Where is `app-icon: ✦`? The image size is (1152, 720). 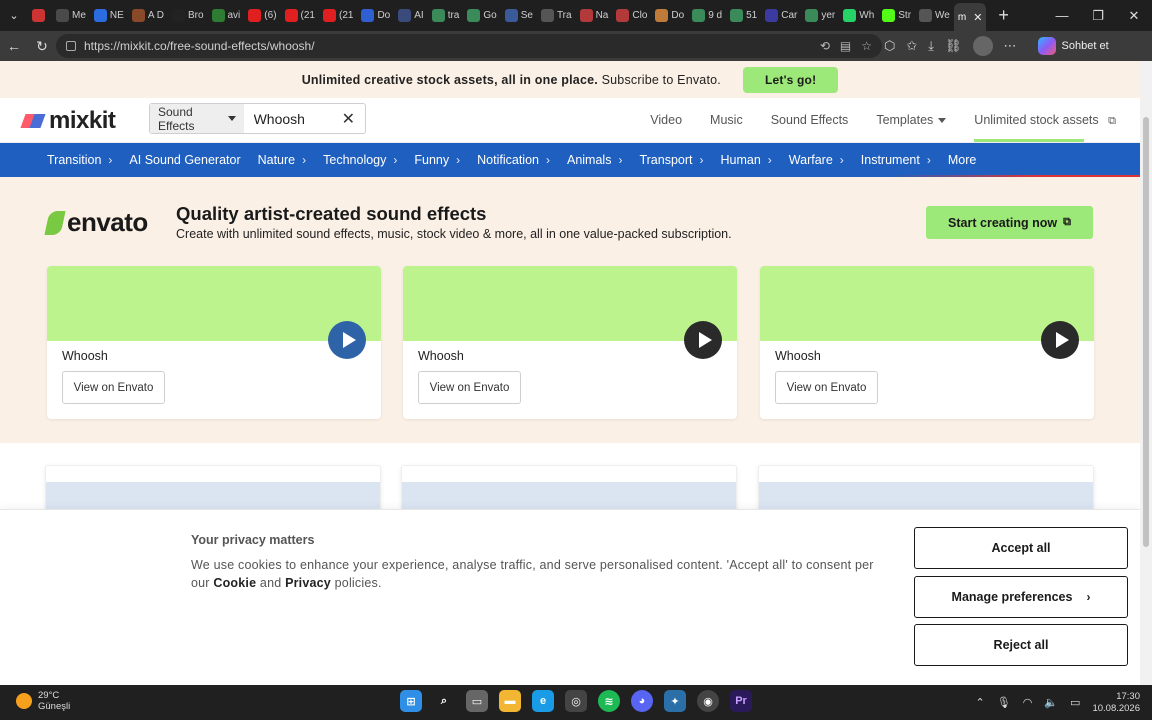
app-icon: ✦ is located at coordinates (675, 701).